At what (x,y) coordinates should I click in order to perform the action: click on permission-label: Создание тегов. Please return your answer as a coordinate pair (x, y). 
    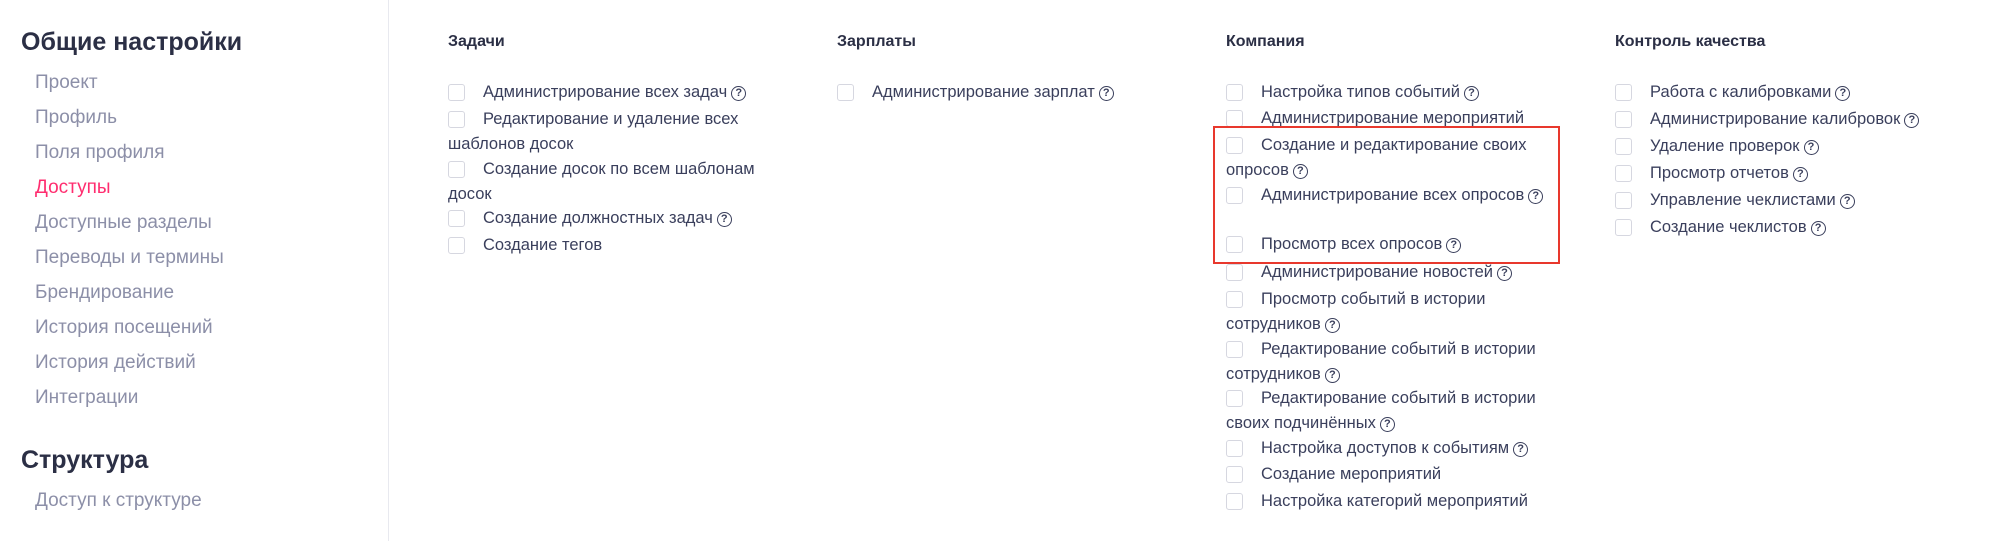
    Looking at the image, I should click on (543, 245).